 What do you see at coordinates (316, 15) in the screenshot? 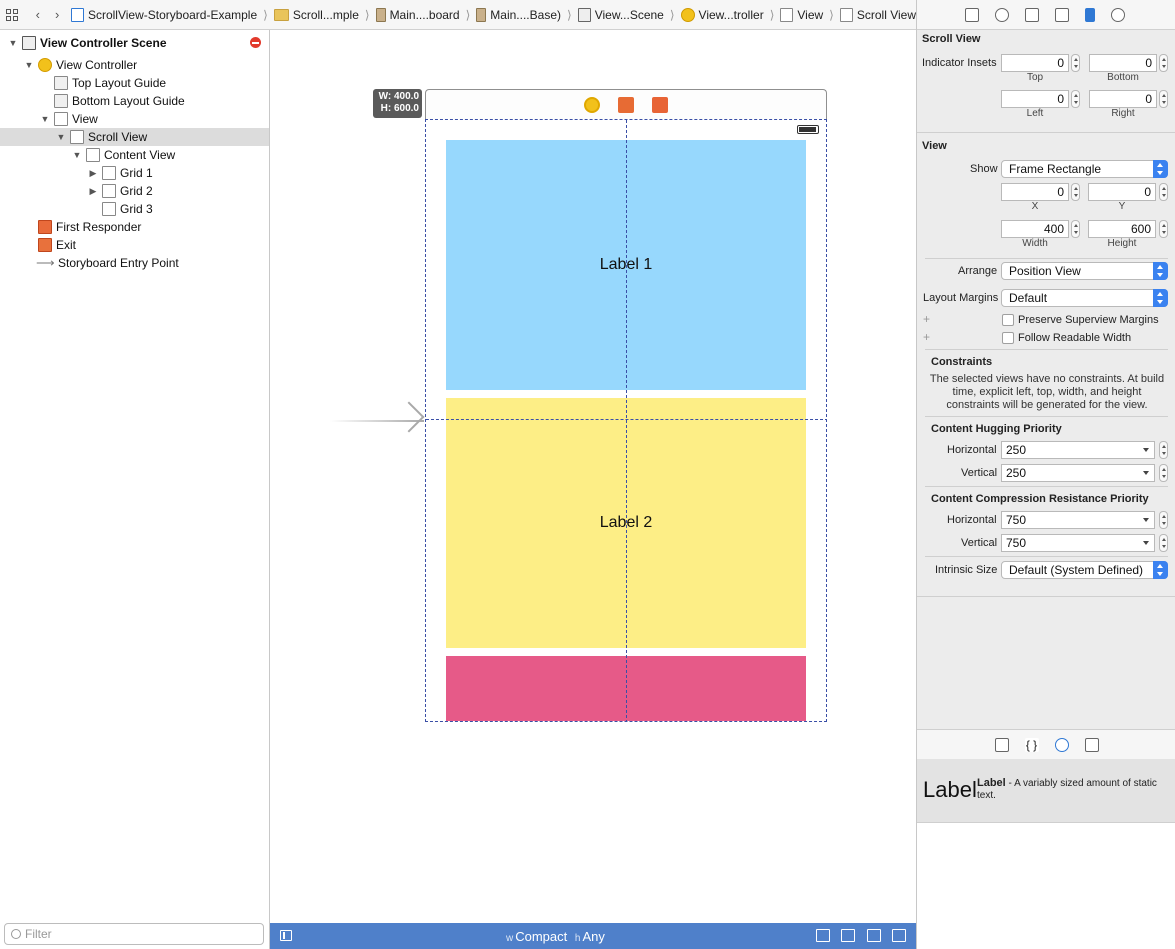
I see `crumb-folder: Scroll...mple` at bounding box center [316, 15].